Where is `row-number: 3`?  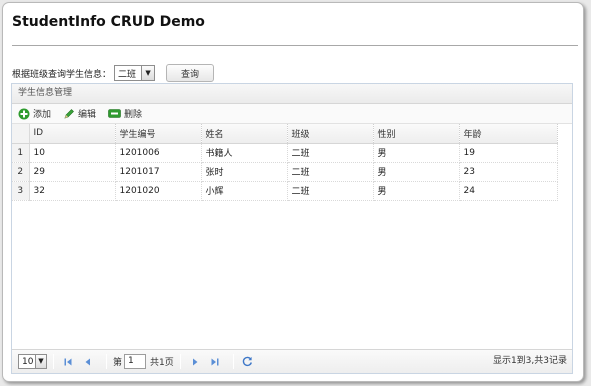
row-number: 3 is located at coordinates (21, 191).